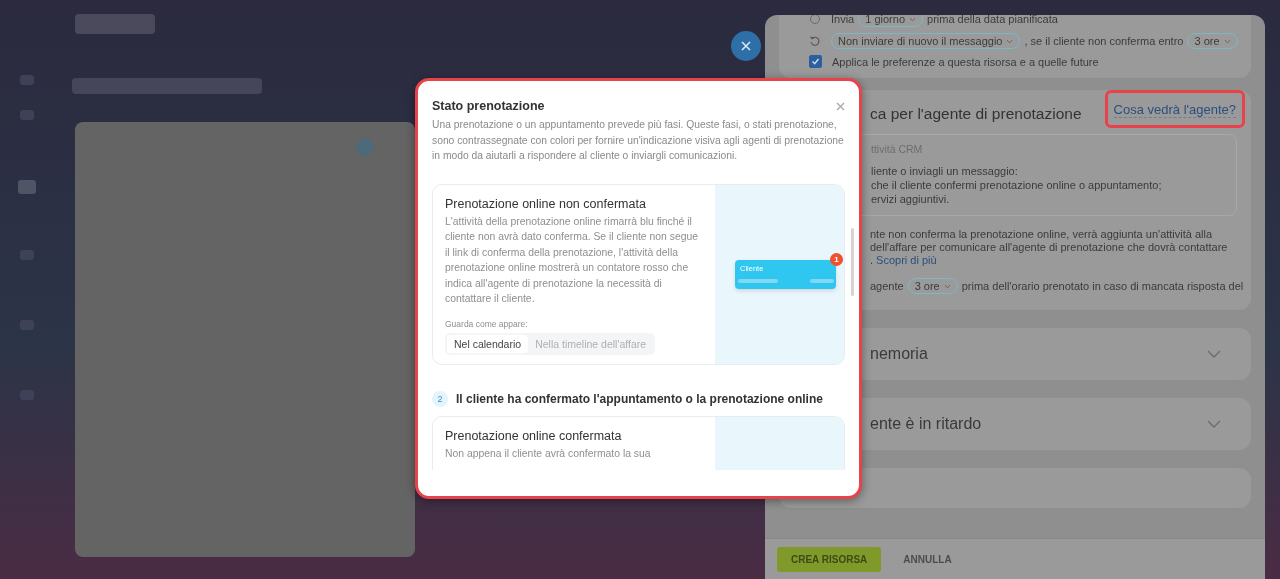 The height and width of the screenshot is (579, 1280). I want to click on box-text: ervizi aggiuntivi., so click(911, 199).